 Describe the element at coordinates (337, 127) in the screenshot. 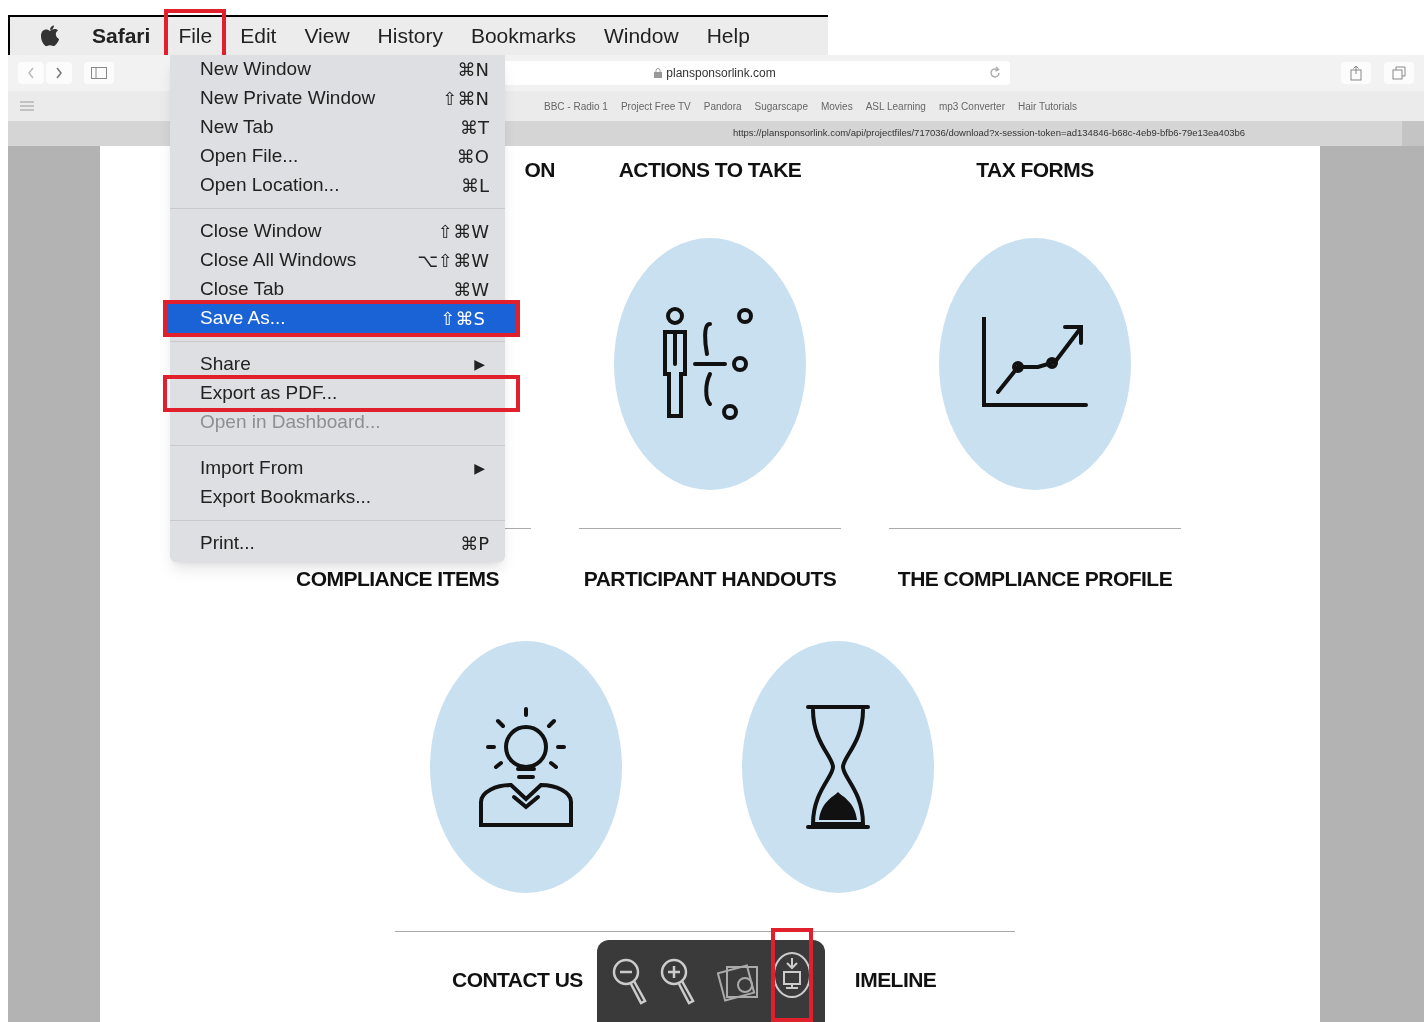

I see `menu-item: New Tab ⌘T` at that location.